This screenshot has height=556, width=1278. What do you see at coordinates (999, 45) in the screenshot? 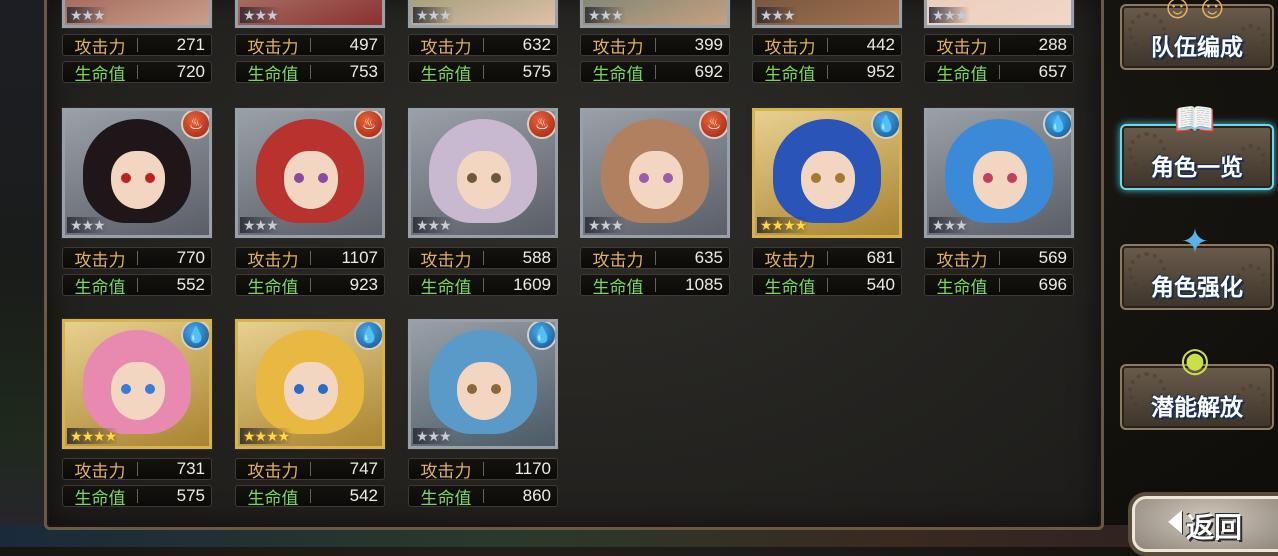
I see `attack-stat: 攻击力 288` at bounding box center [999, 45].